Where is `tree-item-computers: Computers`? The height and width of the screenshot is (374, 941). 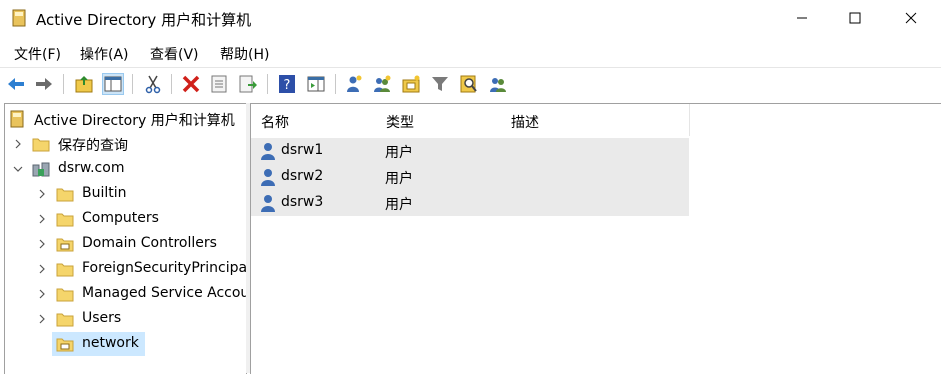 tree-item-computers: Computers is located at coordinates (125, 219).